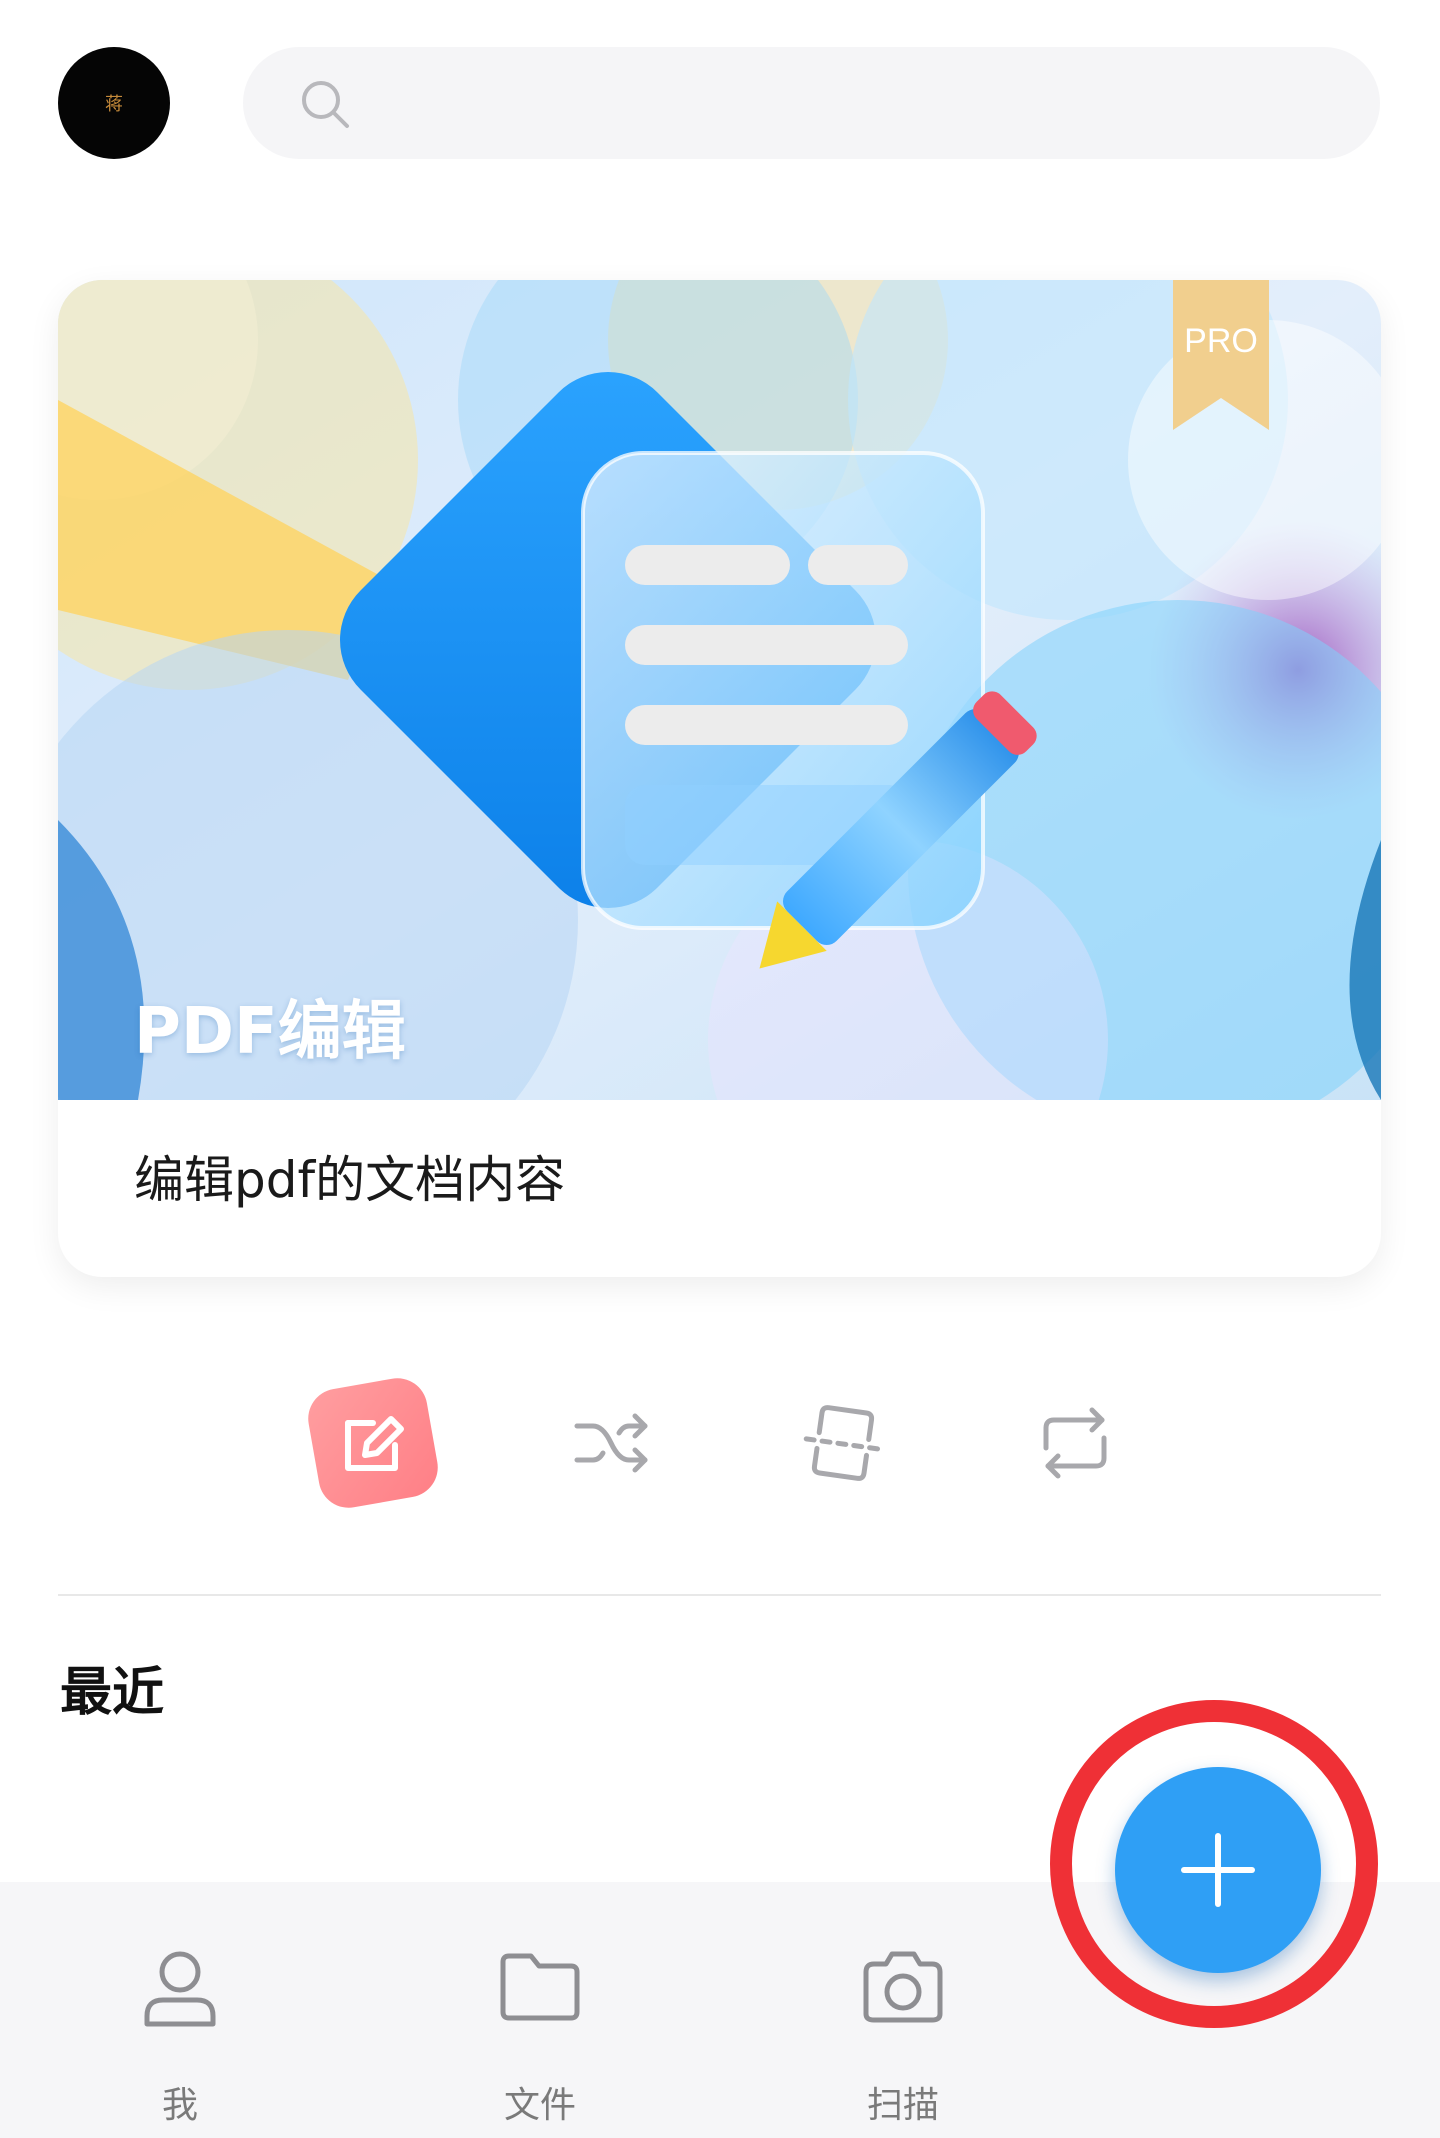 The image size is (1440, 2138). I want to click on avatar: 蒋, so click(114, 103).